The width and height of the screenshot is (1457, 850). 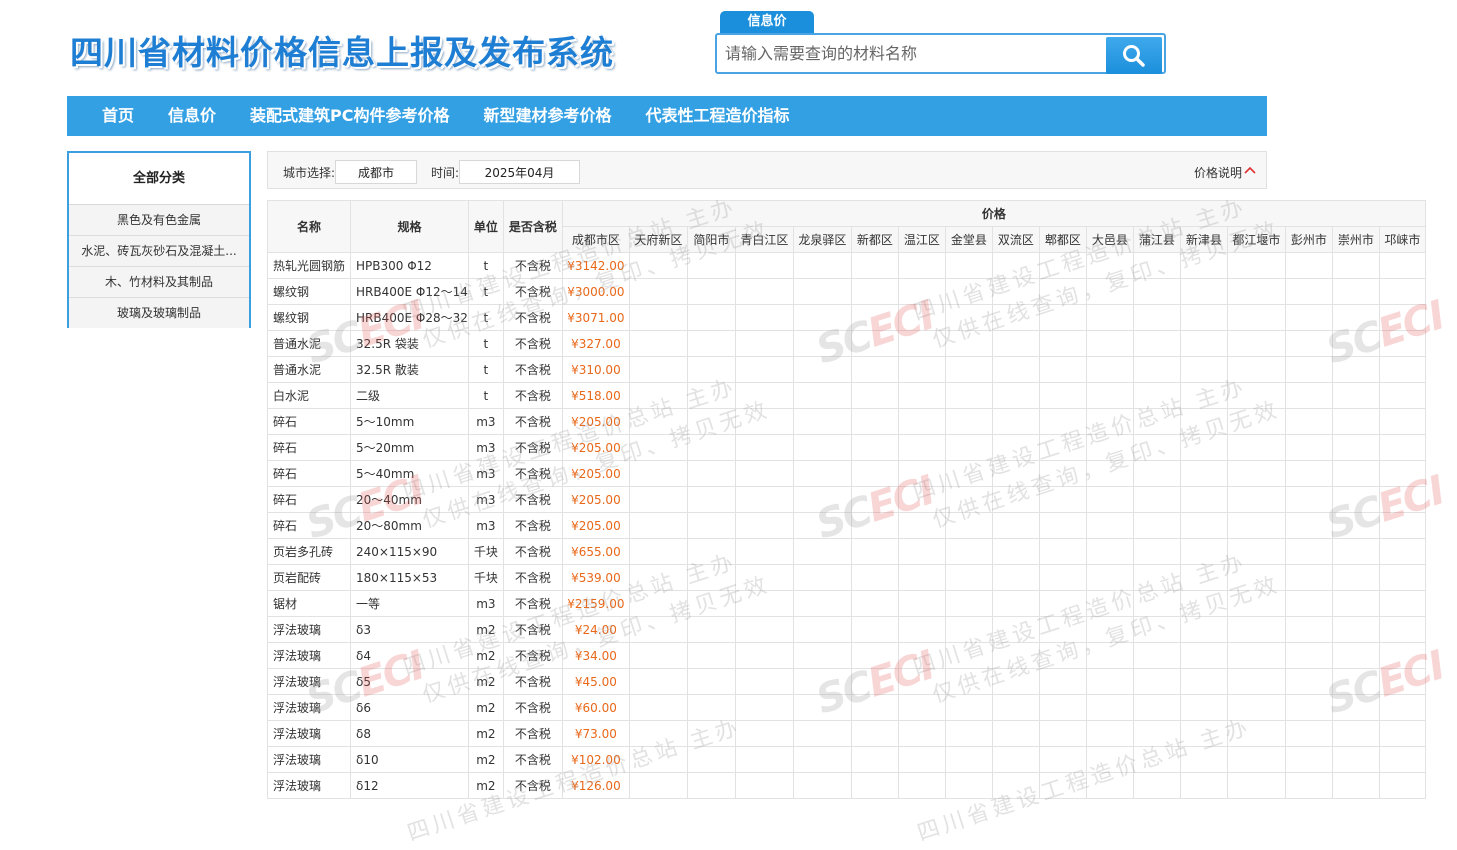 What do you see at coordinates (595, 421) in the screenshot?
I see `cell-price: ¥205.00` at bounding box center [595, 421].